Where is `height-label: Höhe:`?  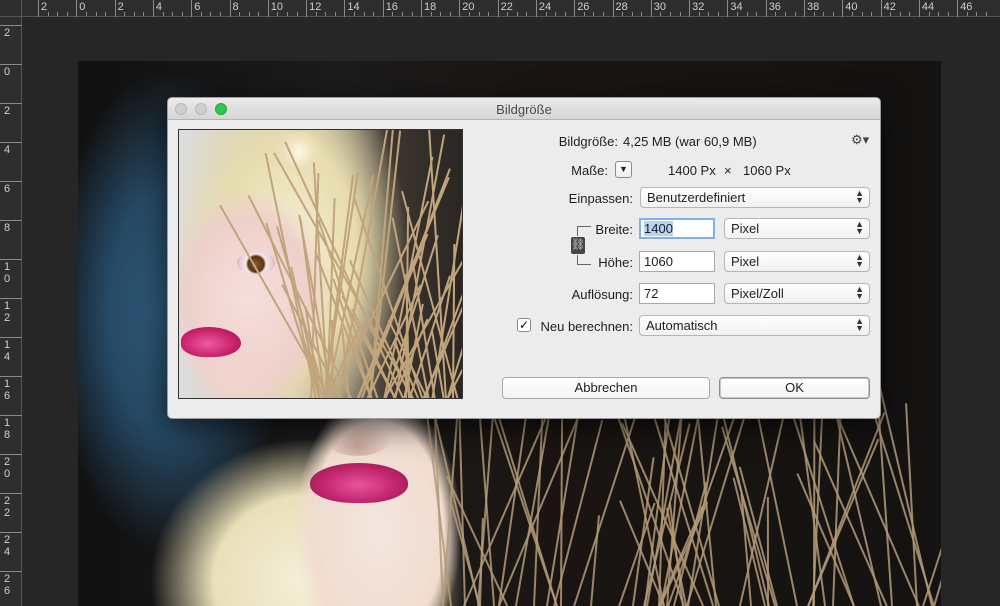
height-label: Höhe: is located at coordinates (615, 262).